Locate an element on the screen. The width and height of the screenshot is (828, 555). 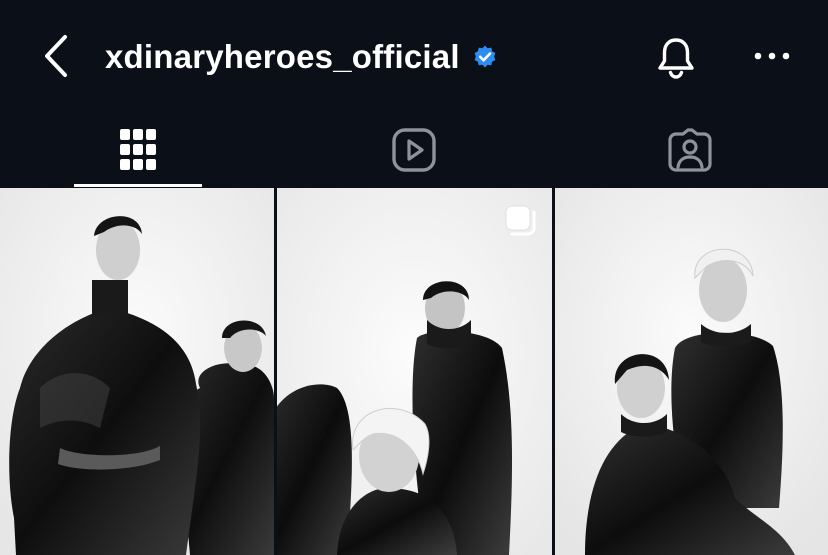
more-horizontal-icon is located at coordinates (772, 56).